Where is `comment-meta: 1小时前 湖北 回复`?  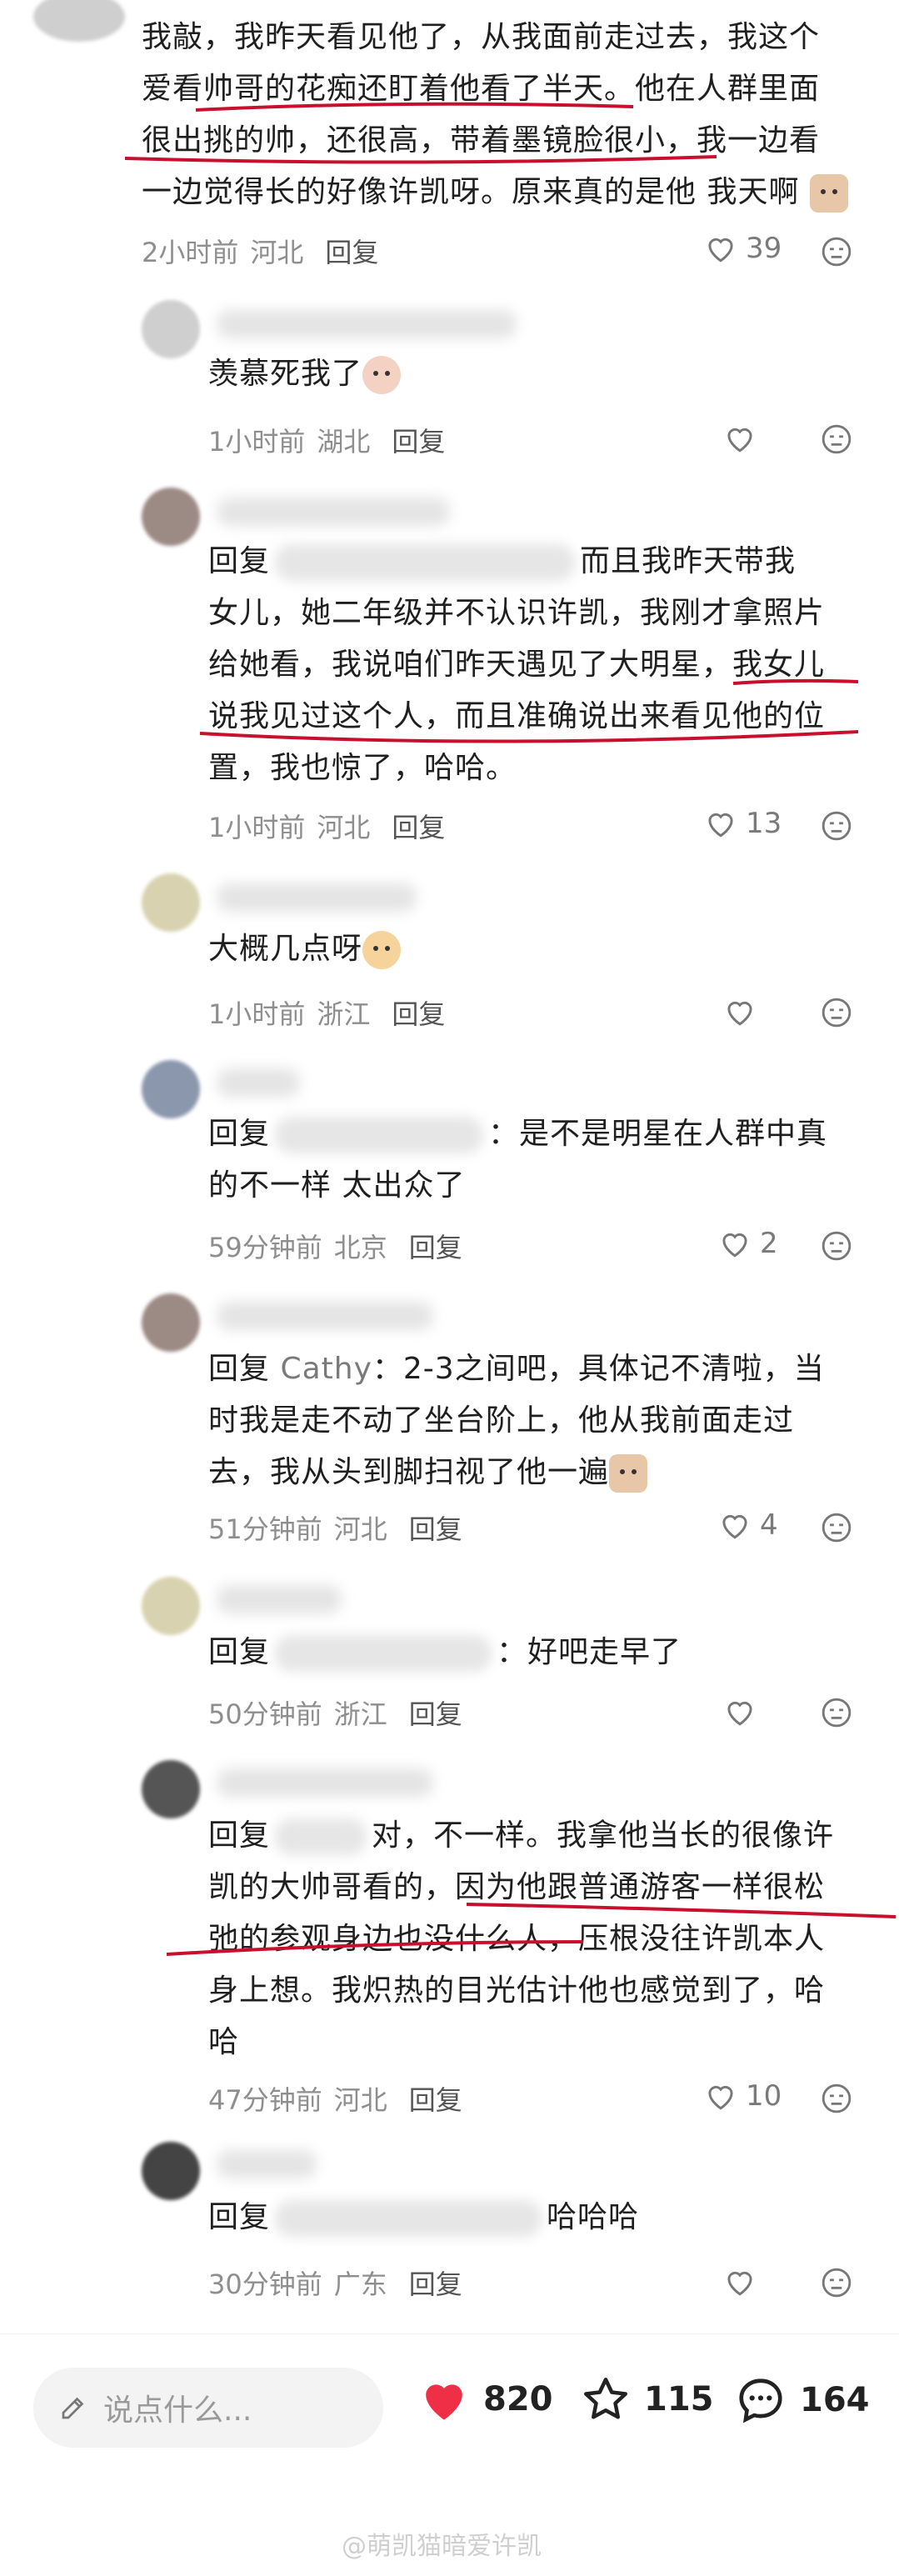 comment-meta: 1小时前 湖北 回复 is located at coordinates (326, 440).